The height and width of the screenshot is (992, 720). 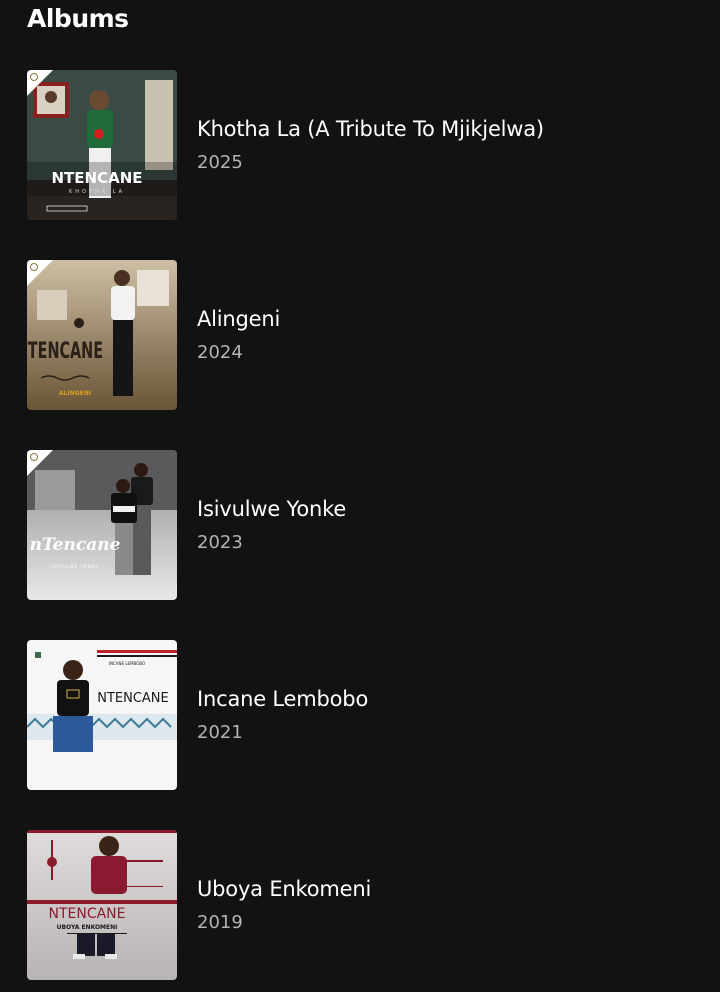 What do you see at coordinates (127, 663) in the screenshot?
I see `cover-album-text: INCANE LEMBOBO` at bounding box center [127, 663].